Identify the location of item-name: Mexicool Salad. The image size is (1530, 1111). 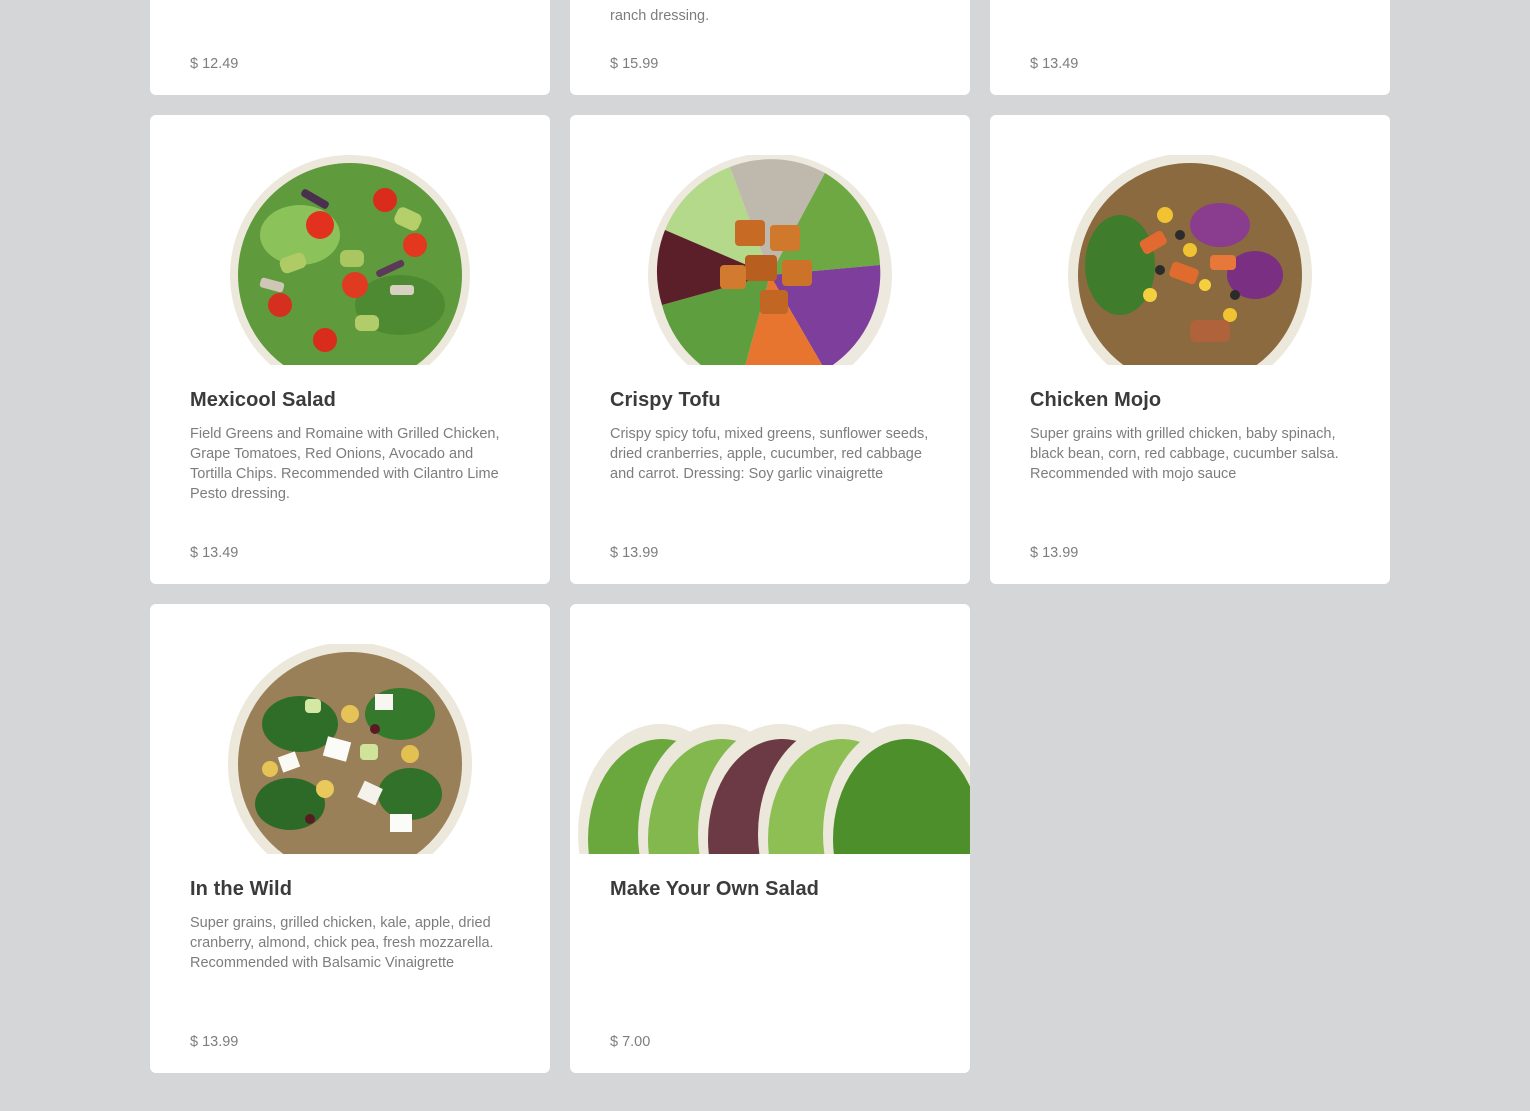
(263, 400).